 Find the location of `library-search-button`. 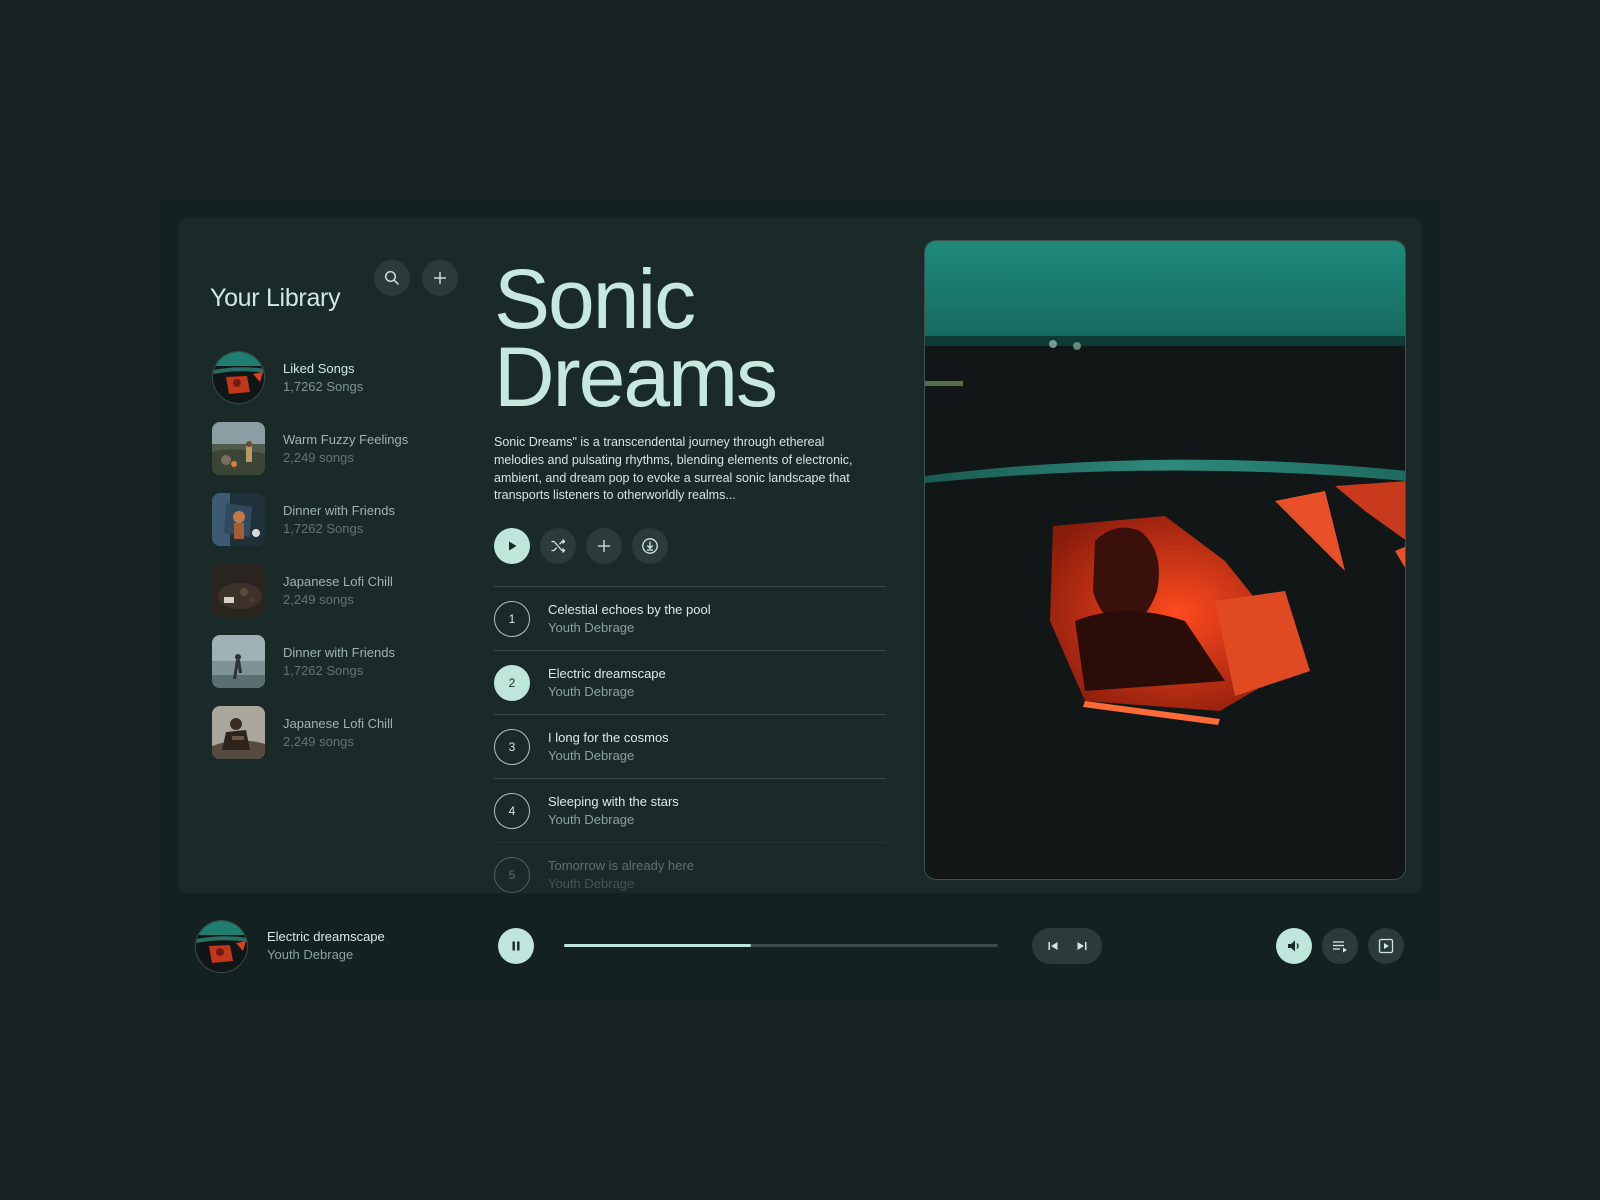

library-search-button is located at coordinates (392, 278).